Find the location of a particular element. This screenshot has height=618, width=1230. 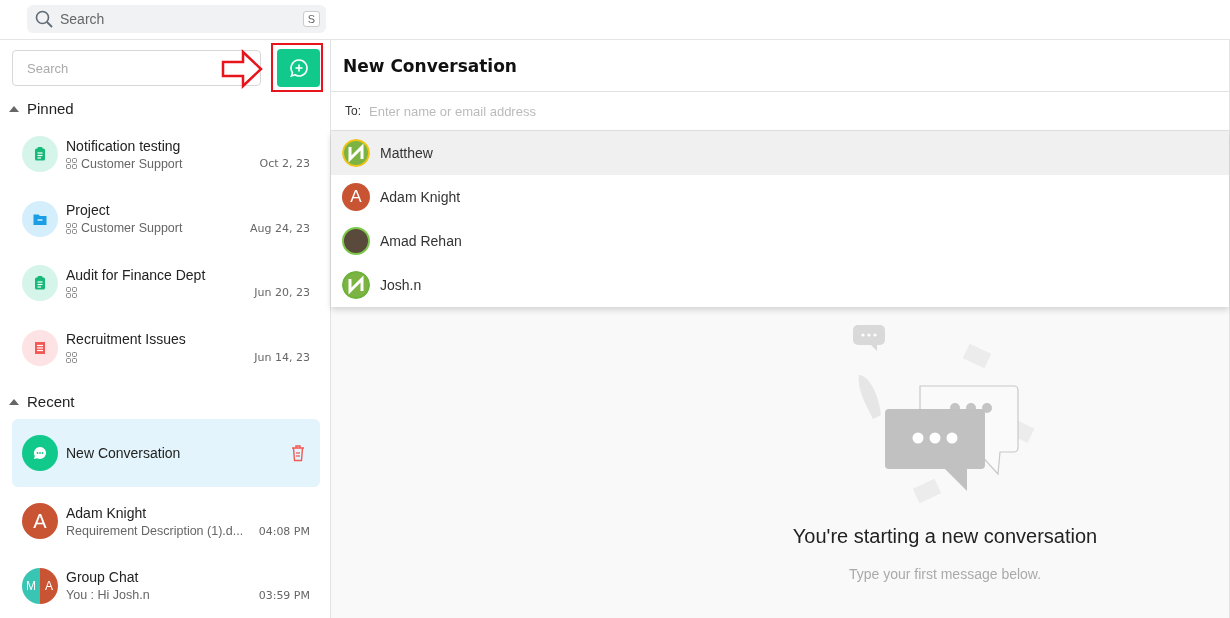

contact-option: Josh.n is located at coordinates (780, 285).